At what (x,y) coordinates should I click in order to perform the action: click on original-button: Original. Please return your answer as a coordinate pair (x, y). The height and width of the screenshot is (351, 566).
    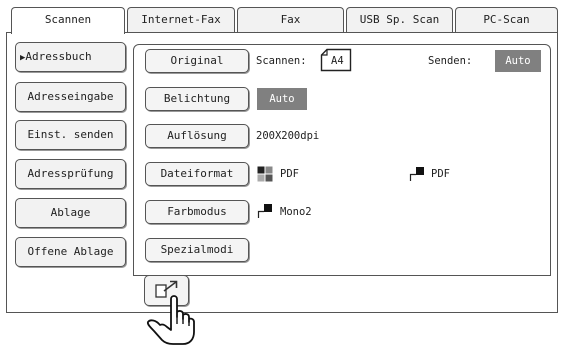
    Looking at the image, I should click on (197, 61).